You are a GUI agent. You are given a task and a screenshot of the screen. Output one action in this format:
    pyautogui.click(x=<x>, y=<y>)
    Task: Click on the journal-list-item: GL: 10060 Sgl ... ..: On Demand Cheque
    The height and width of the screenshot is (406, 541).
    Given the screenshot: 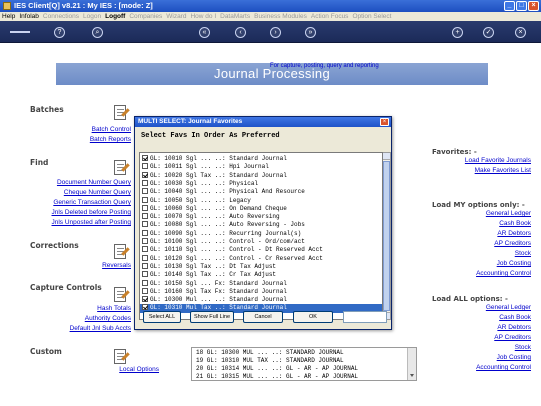 What is the action you would take?
    pyautogui.click(x=261, y=208)
    